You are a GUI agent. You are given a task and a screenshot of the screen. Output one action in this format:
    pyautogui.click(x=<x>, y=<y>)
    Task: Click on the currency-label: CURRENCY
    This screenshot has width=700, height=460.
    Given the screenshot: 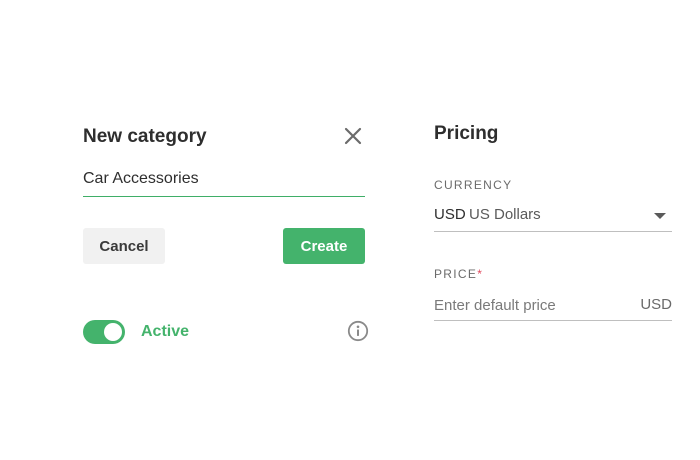 What is the action you would take?
    pyautogui.click(x=473, y=185)
    